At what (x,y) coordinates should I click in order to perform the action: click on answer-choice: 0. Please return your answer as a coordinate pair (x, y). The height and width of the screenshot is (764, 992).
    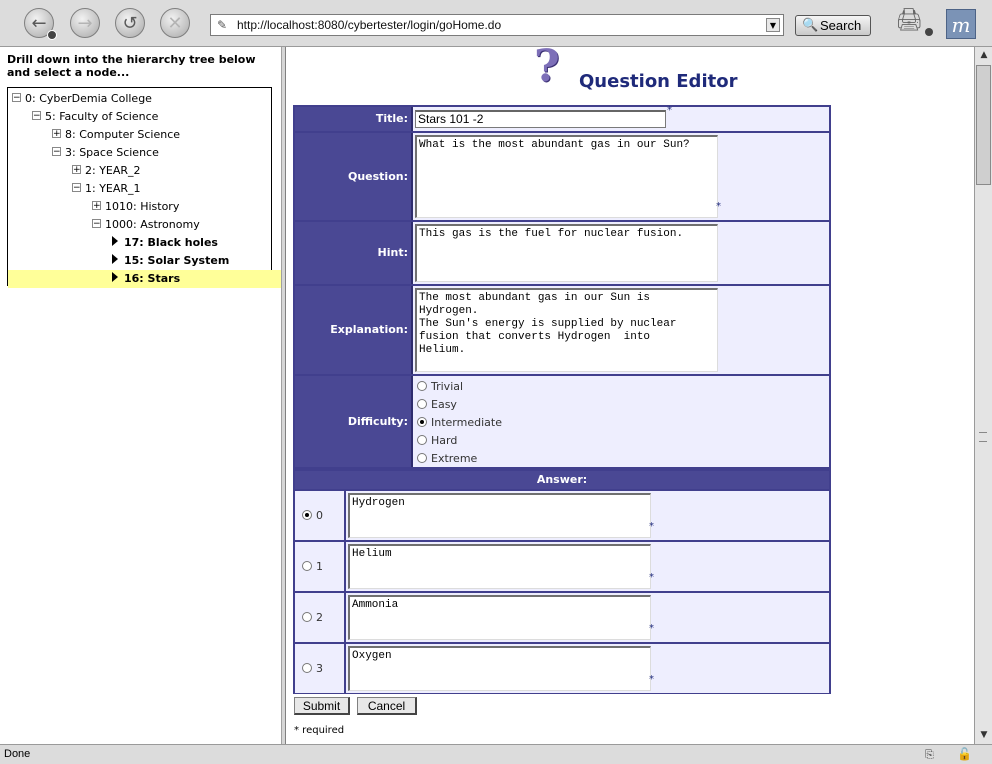
    Looking at the image, I should click on (312, 515).